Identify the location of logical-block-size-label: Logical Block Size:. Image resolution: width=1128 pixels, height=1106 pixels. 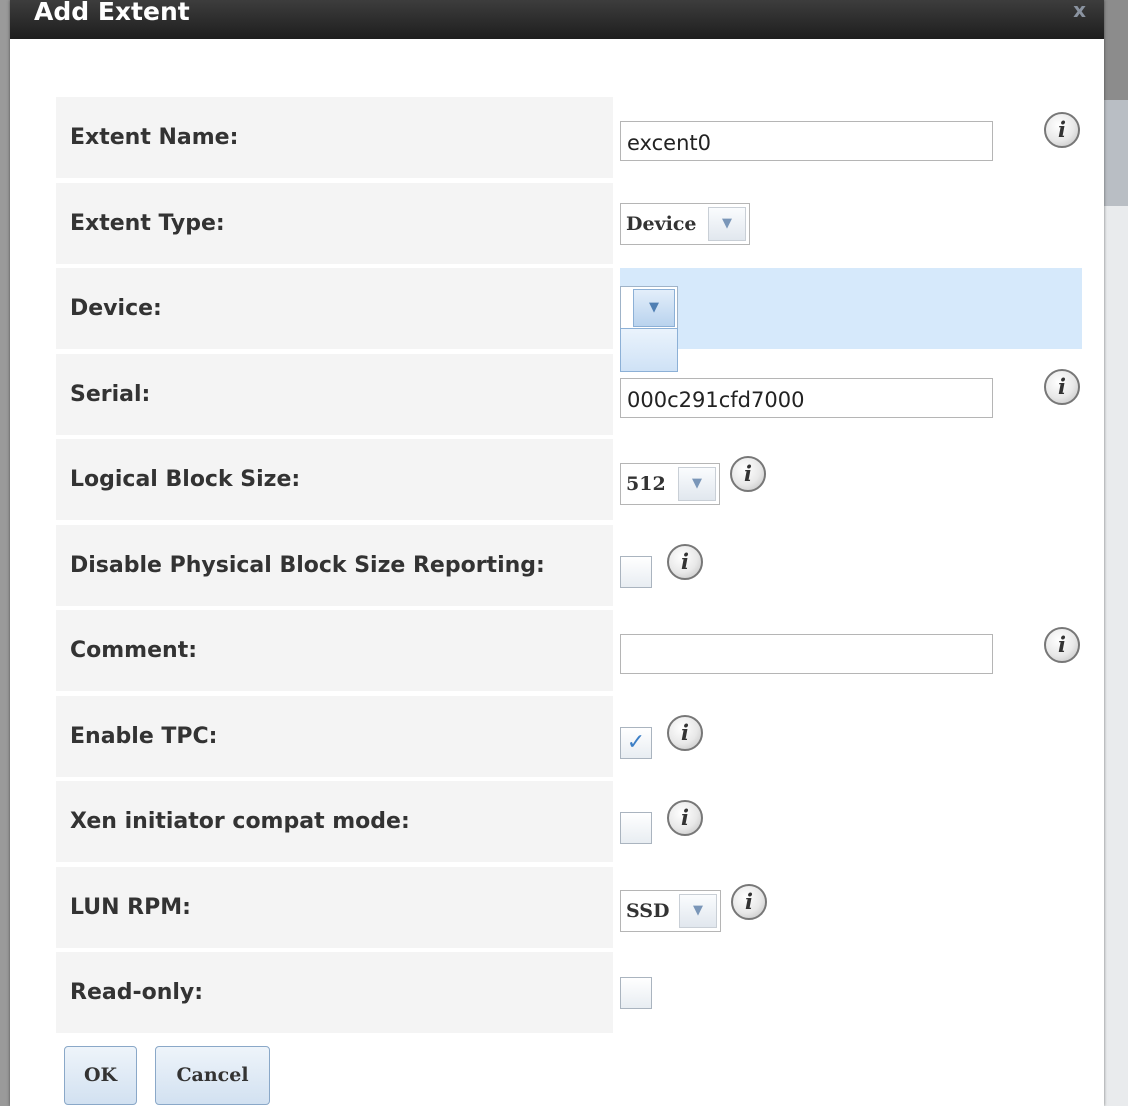
(185, 479).